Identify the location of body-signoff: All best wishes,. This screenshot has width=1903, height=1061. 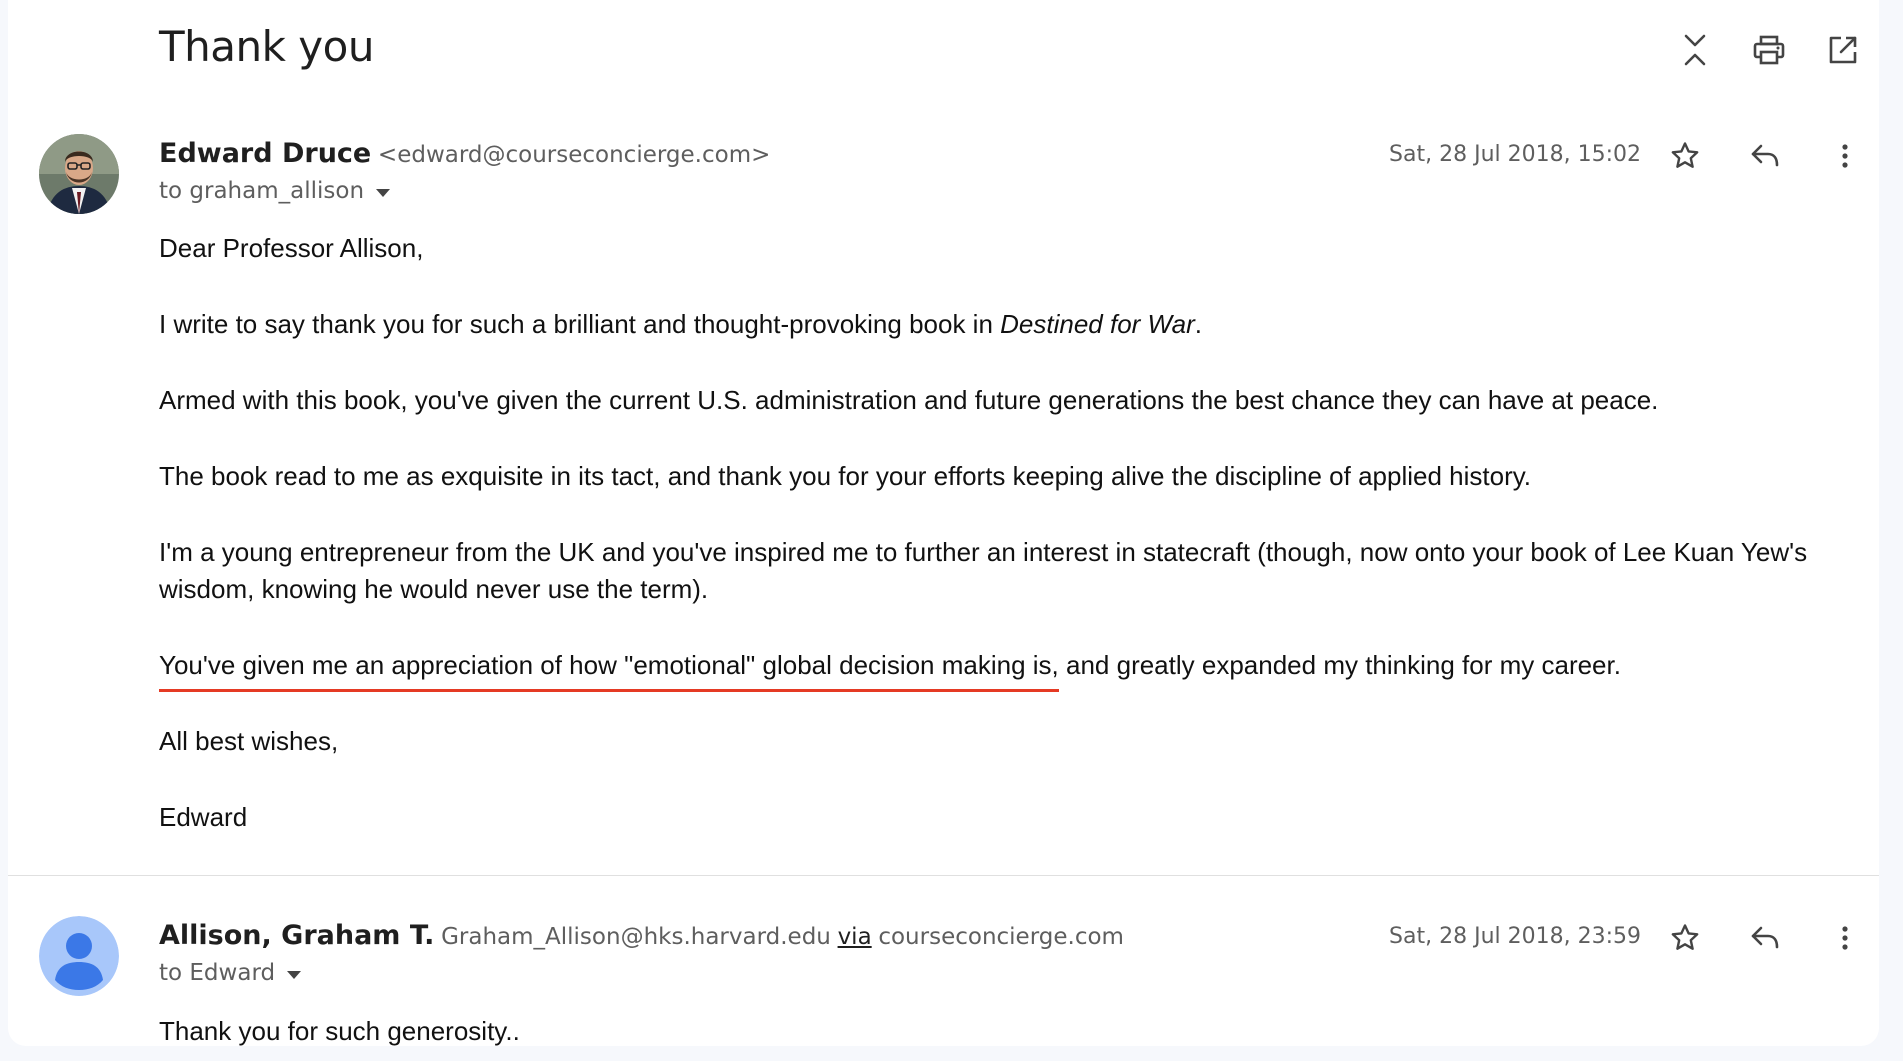
(249, 741).